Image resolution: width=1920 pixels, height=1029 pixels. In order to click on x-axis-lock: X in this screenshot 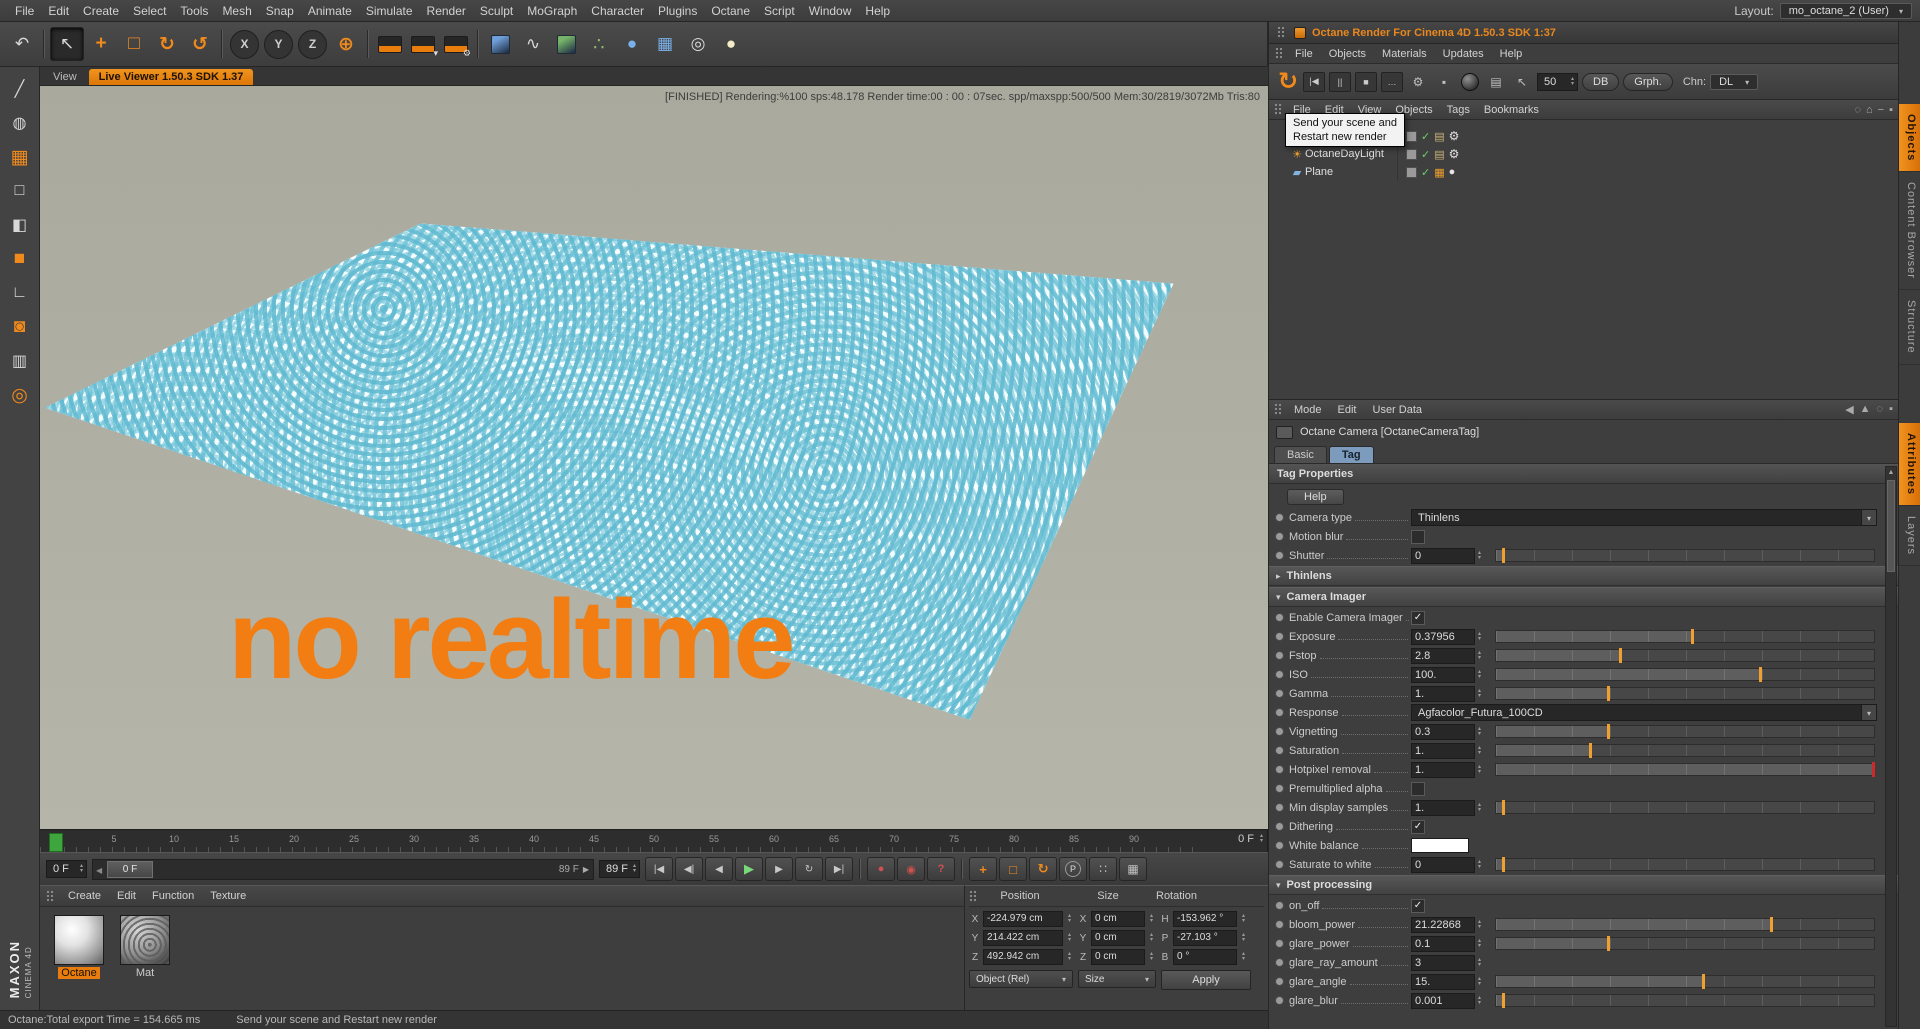, I will do `click(244, 44)`.